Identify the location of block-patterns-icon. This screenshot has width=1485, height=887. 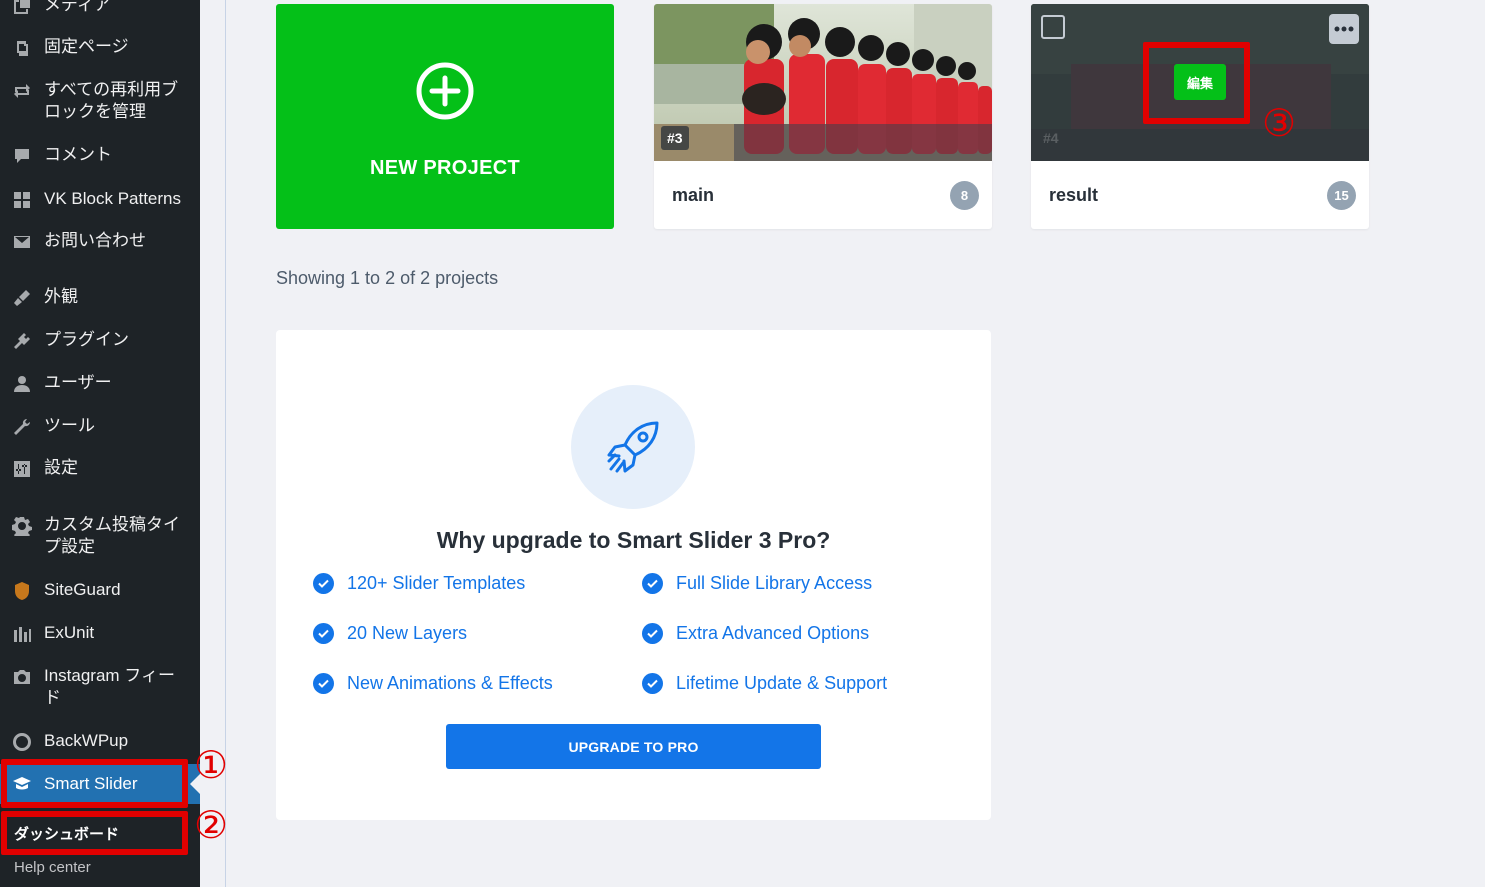
(22, 199).